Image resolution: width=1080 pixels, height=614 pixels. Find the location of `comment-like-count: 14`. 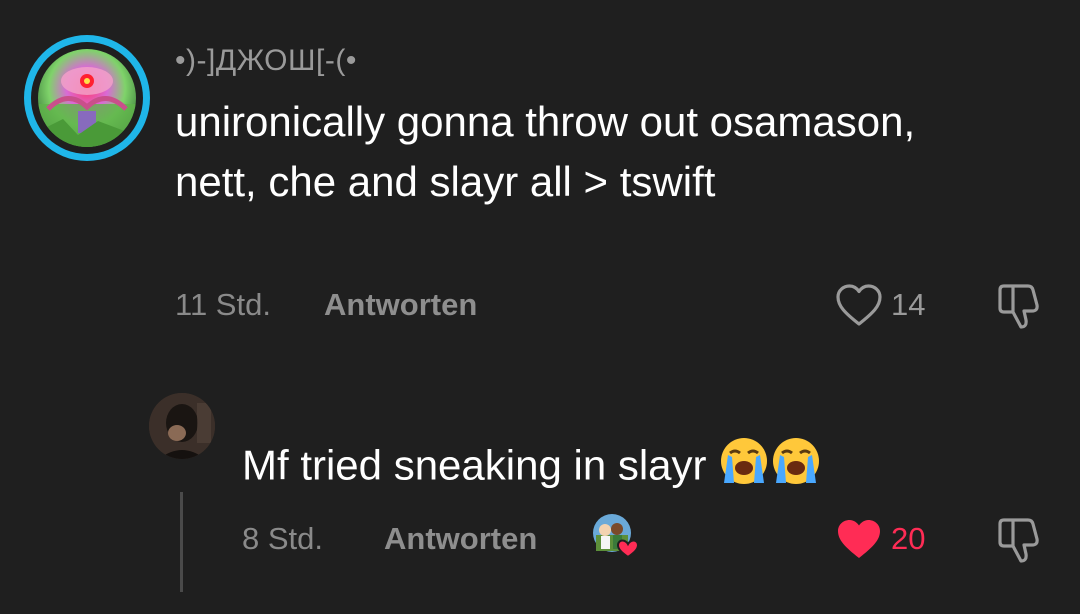

comment-like-count: 14 is located at coordinates (908, 304).